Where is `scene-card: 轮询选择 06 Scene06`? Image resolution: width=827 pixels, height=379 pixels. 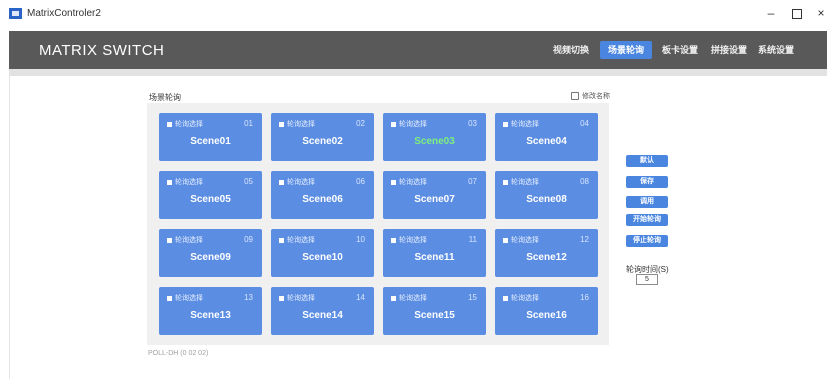 scene-card: 轮询选择 06 Scene06 is located at coordinates (322, 195).